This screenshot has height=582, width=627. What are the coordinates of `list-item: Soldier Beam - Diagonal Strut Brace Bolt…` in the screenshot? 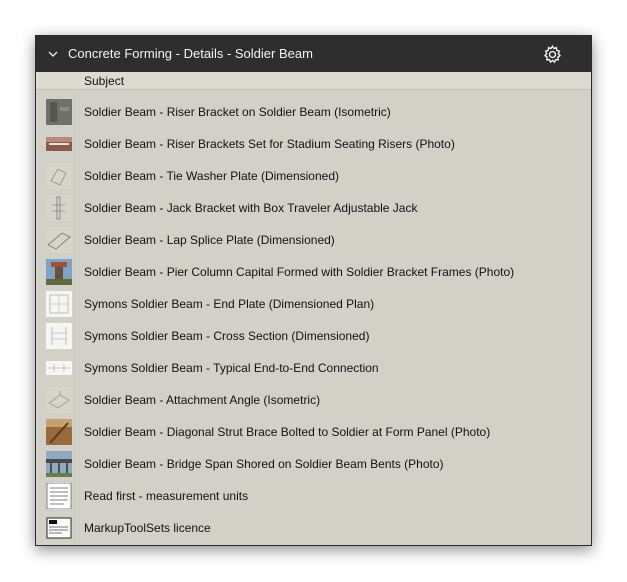 It's located at (313, 432).